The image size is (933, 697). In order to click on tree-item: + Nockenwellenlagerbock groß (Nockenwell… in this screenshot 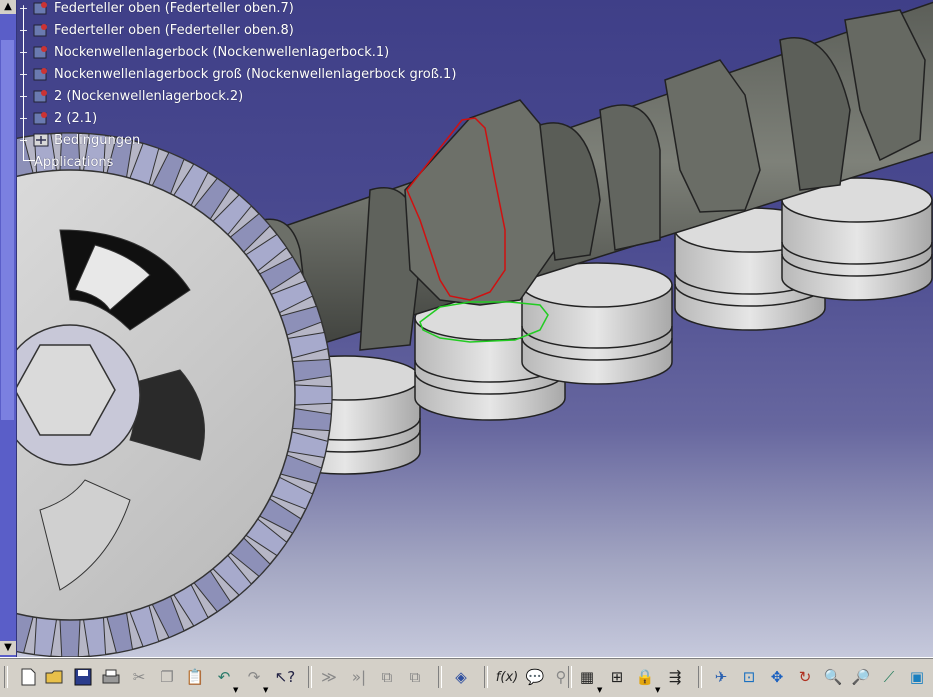, I will do `click(237, 74)`.